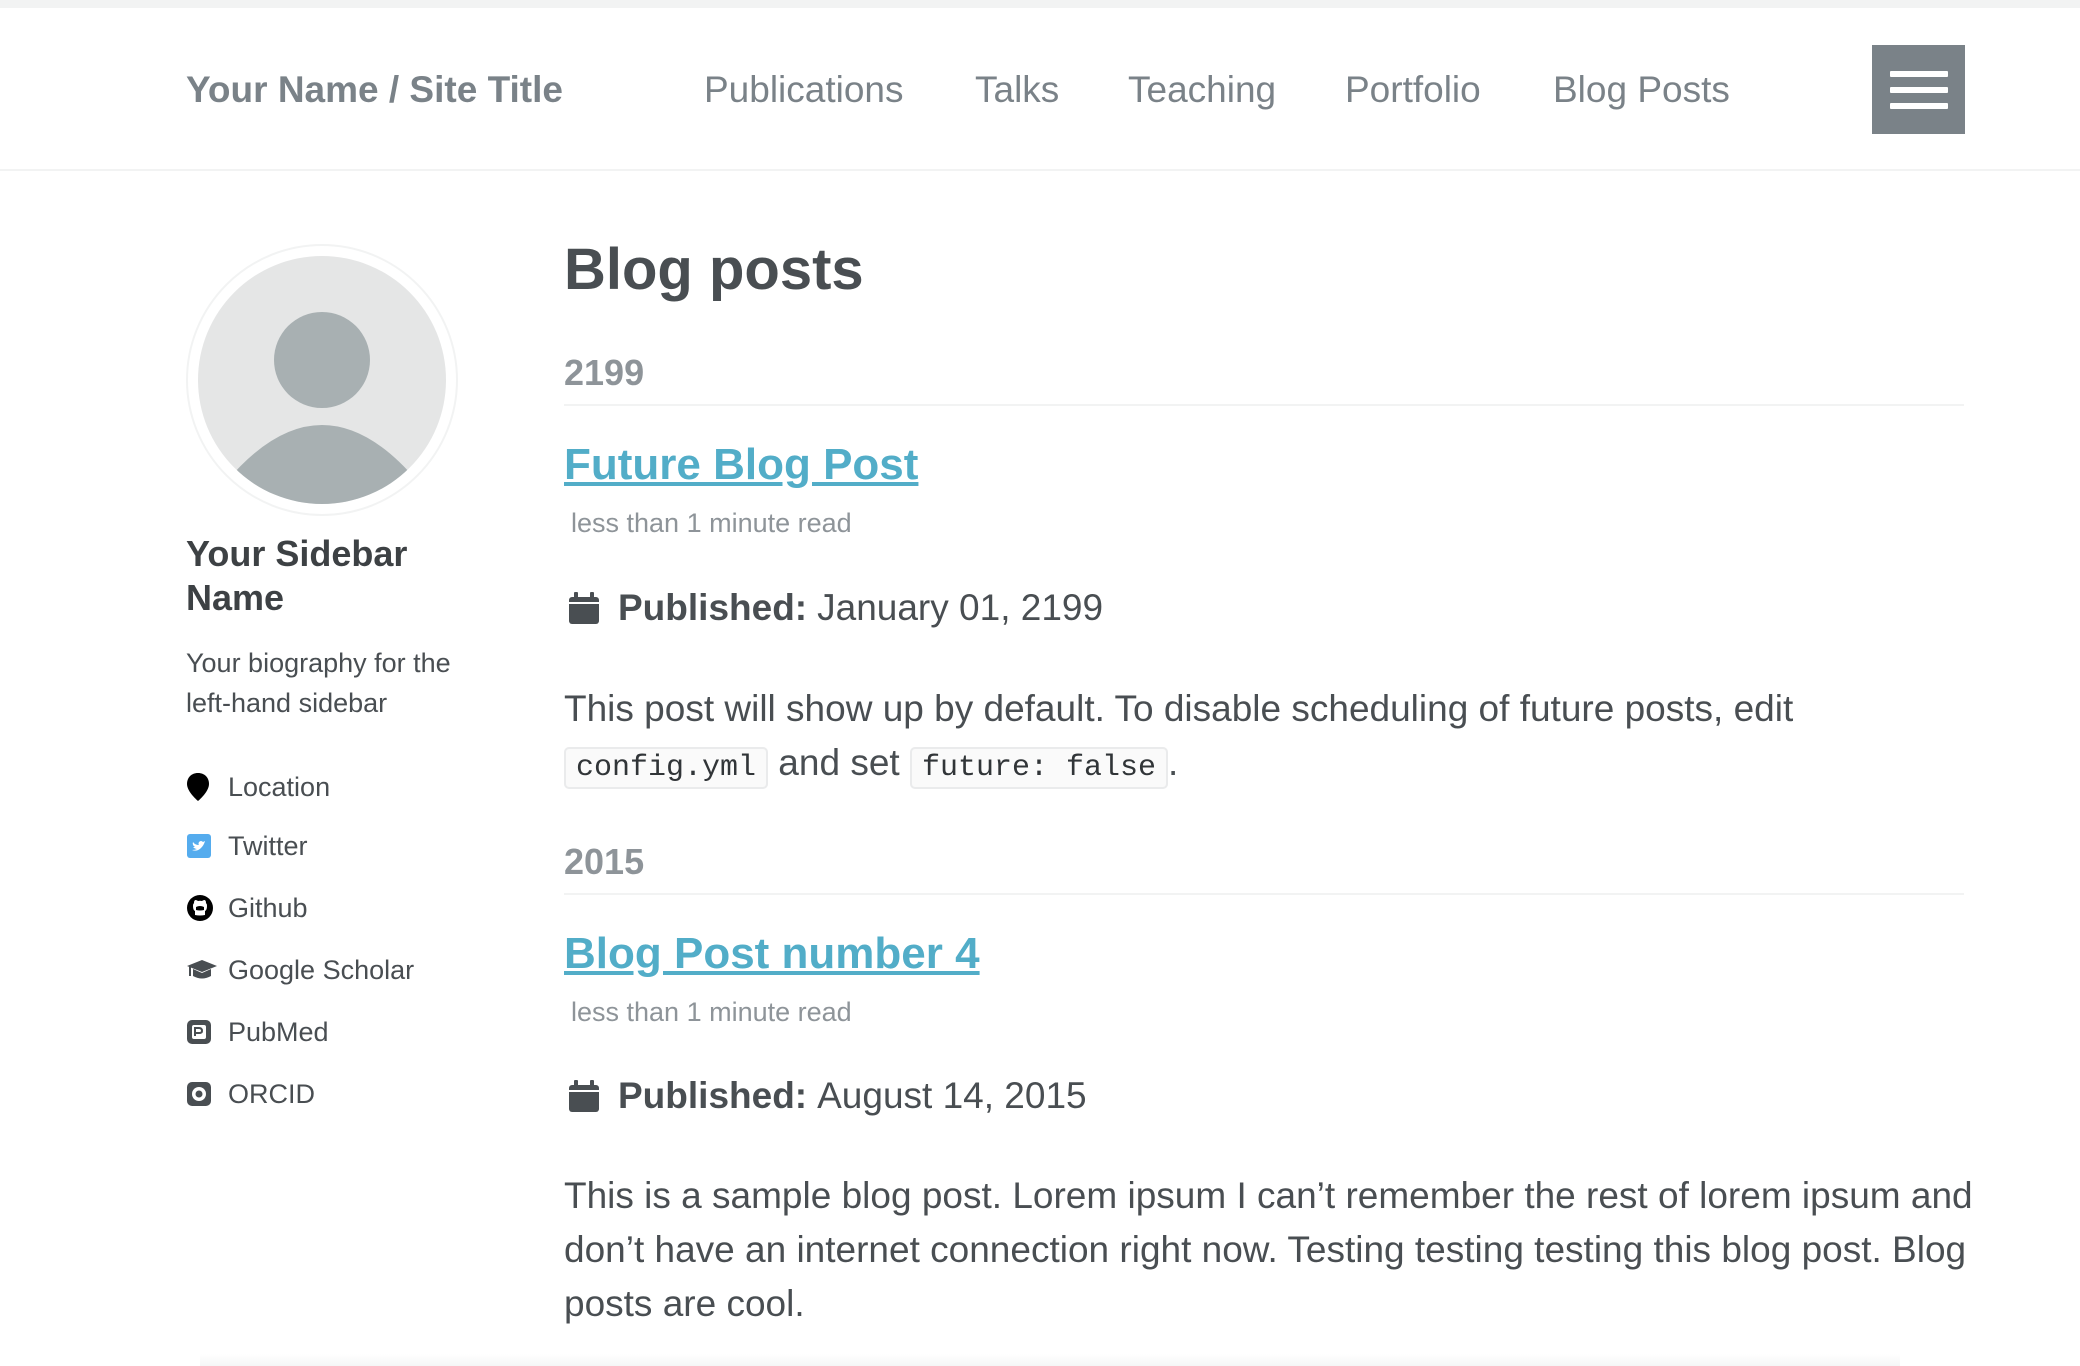  Describe the element at coordinates (1050, 1360) in the screenshot. I see `footer-edge` at that location.